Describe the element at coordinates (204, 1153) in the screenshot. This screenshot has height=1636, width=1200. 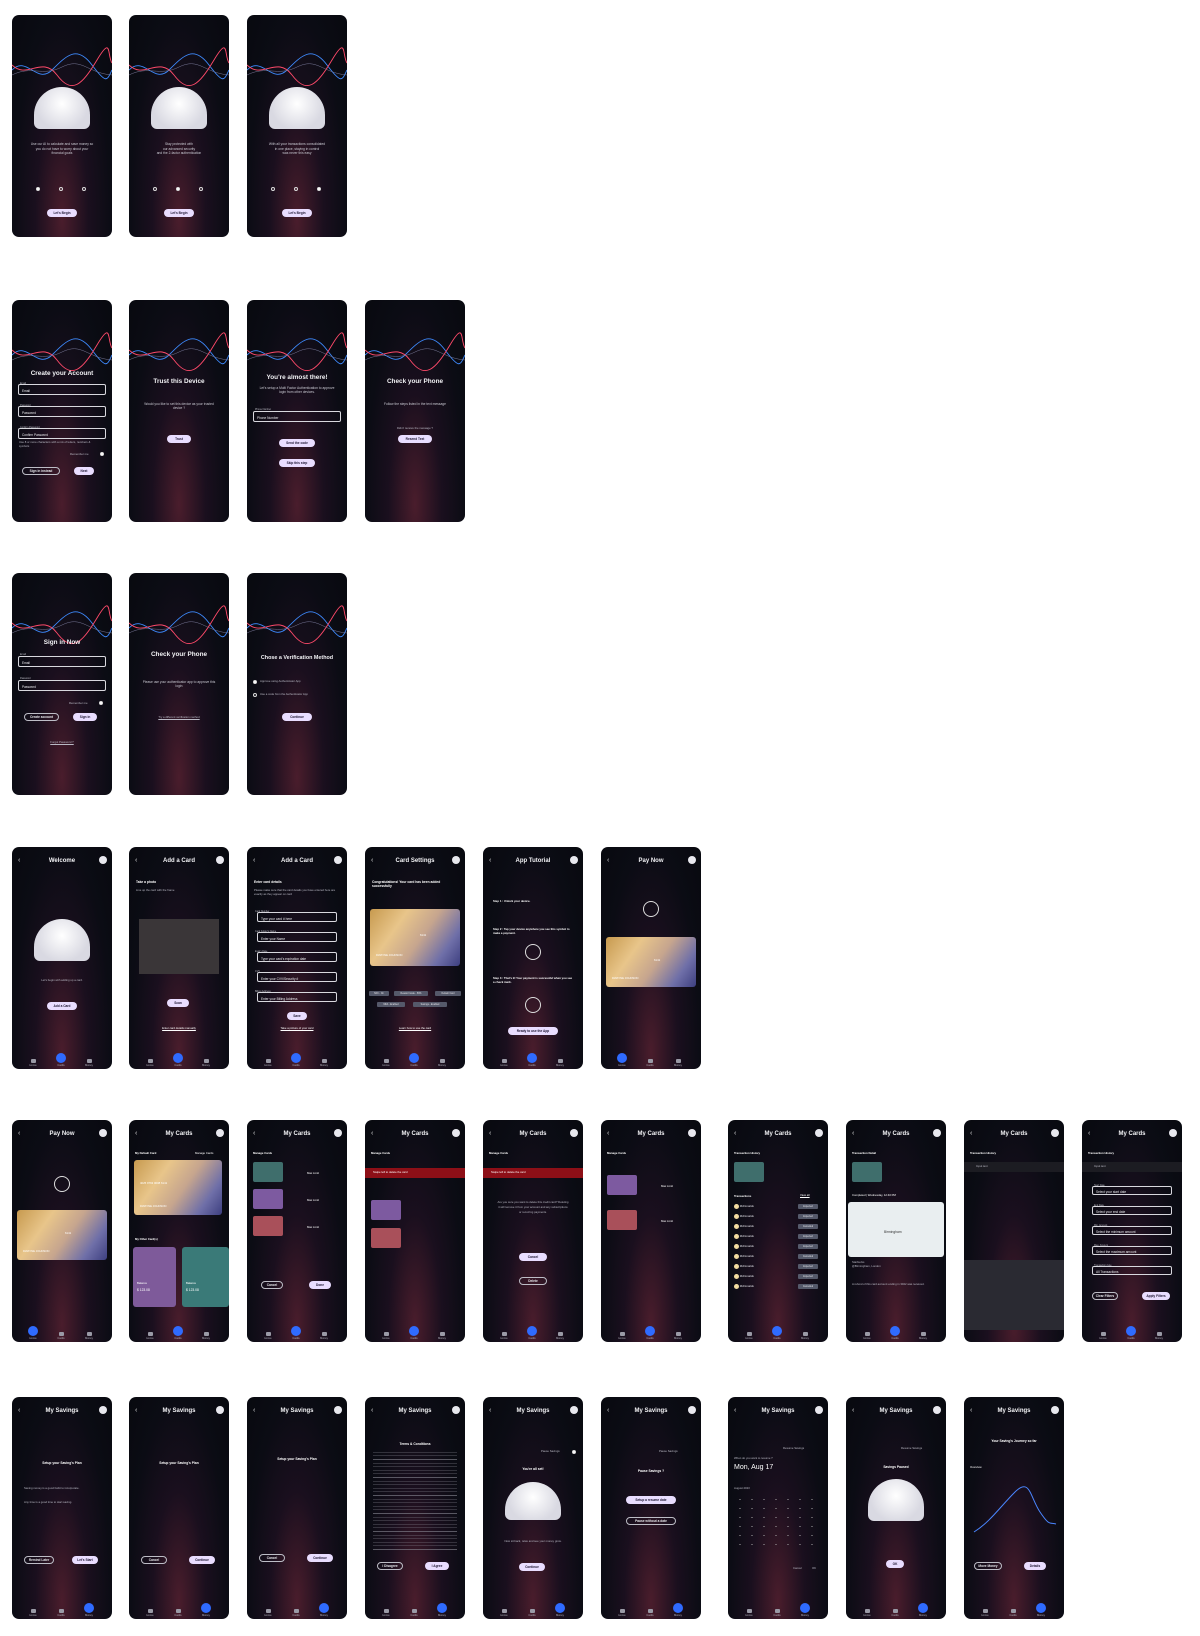
I see `manage-cards-link: Manage Cards` at that location.